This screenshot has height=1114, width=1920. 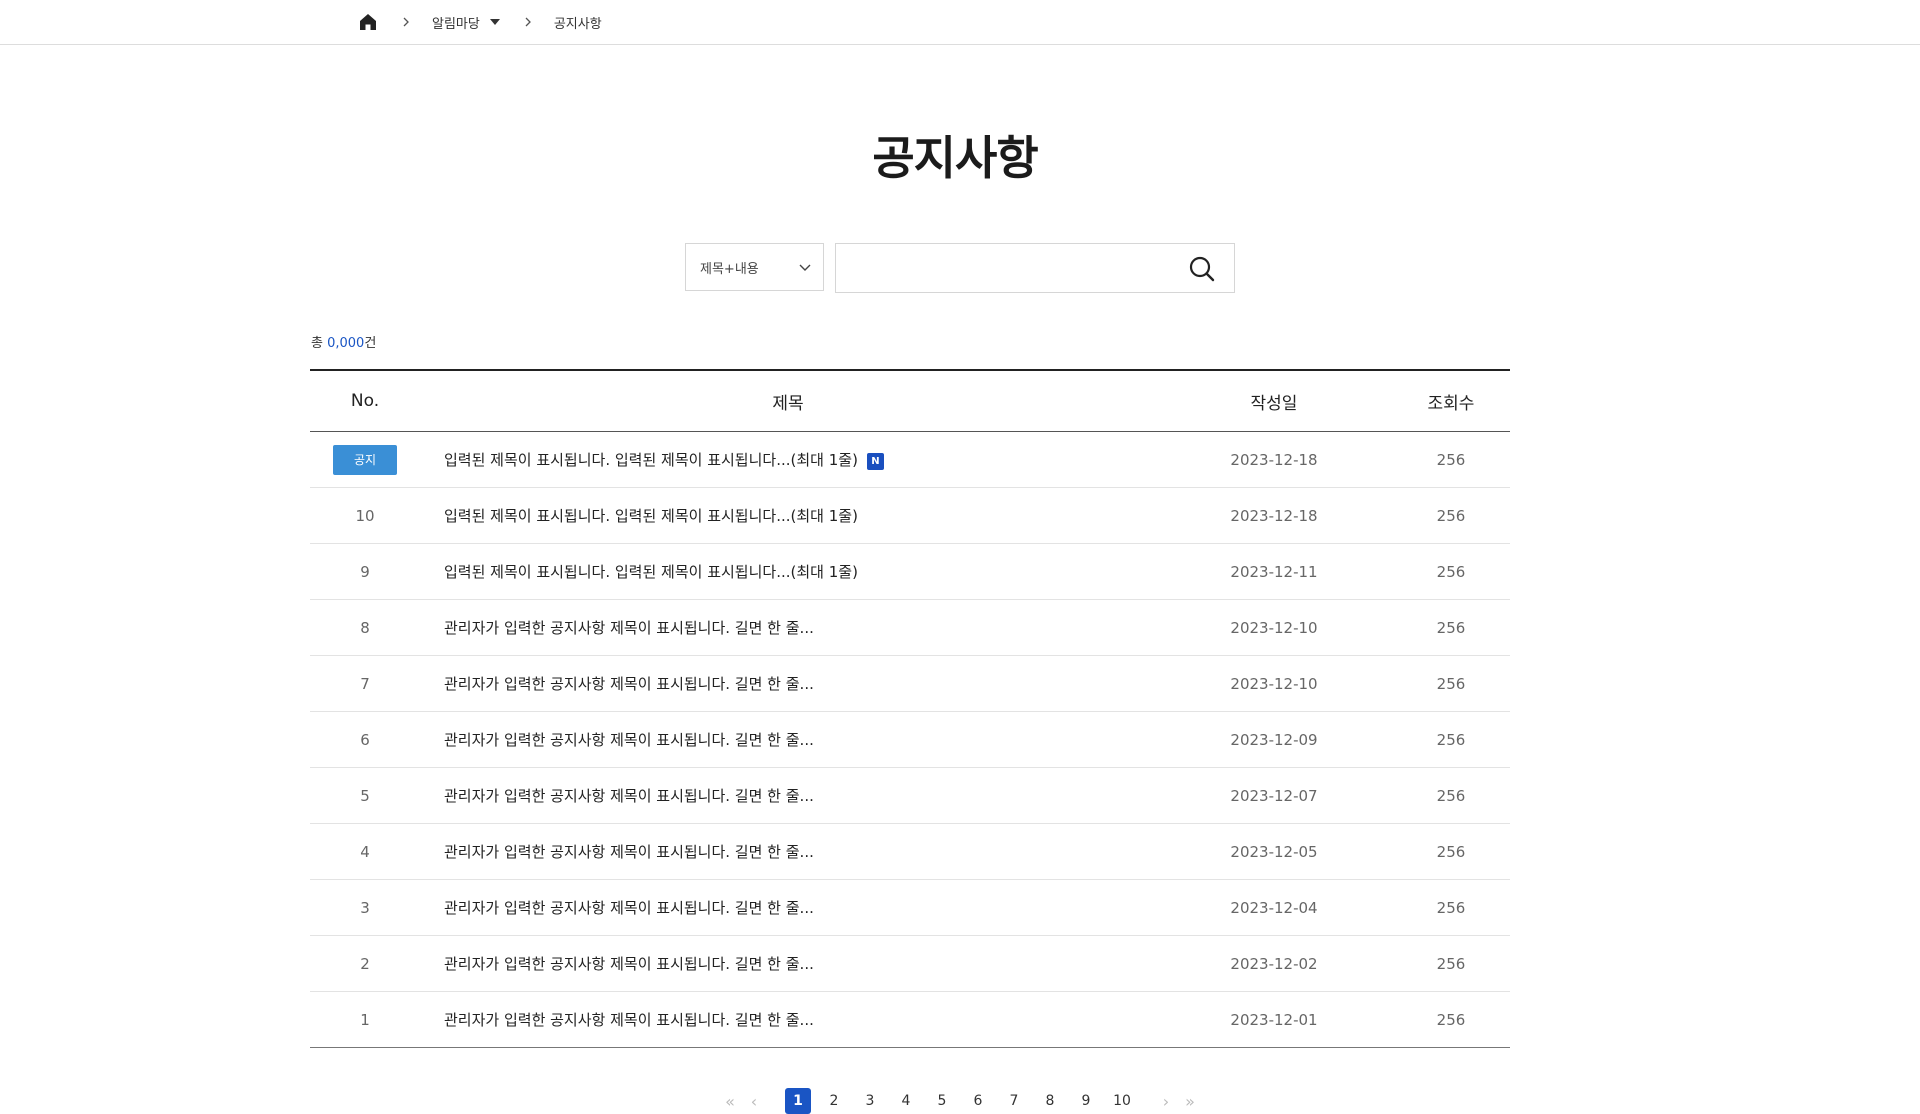 What do you see at coordinates (1202, 269) in the screenshot?
I see `search-icon` at bounding box center [1202, 269].